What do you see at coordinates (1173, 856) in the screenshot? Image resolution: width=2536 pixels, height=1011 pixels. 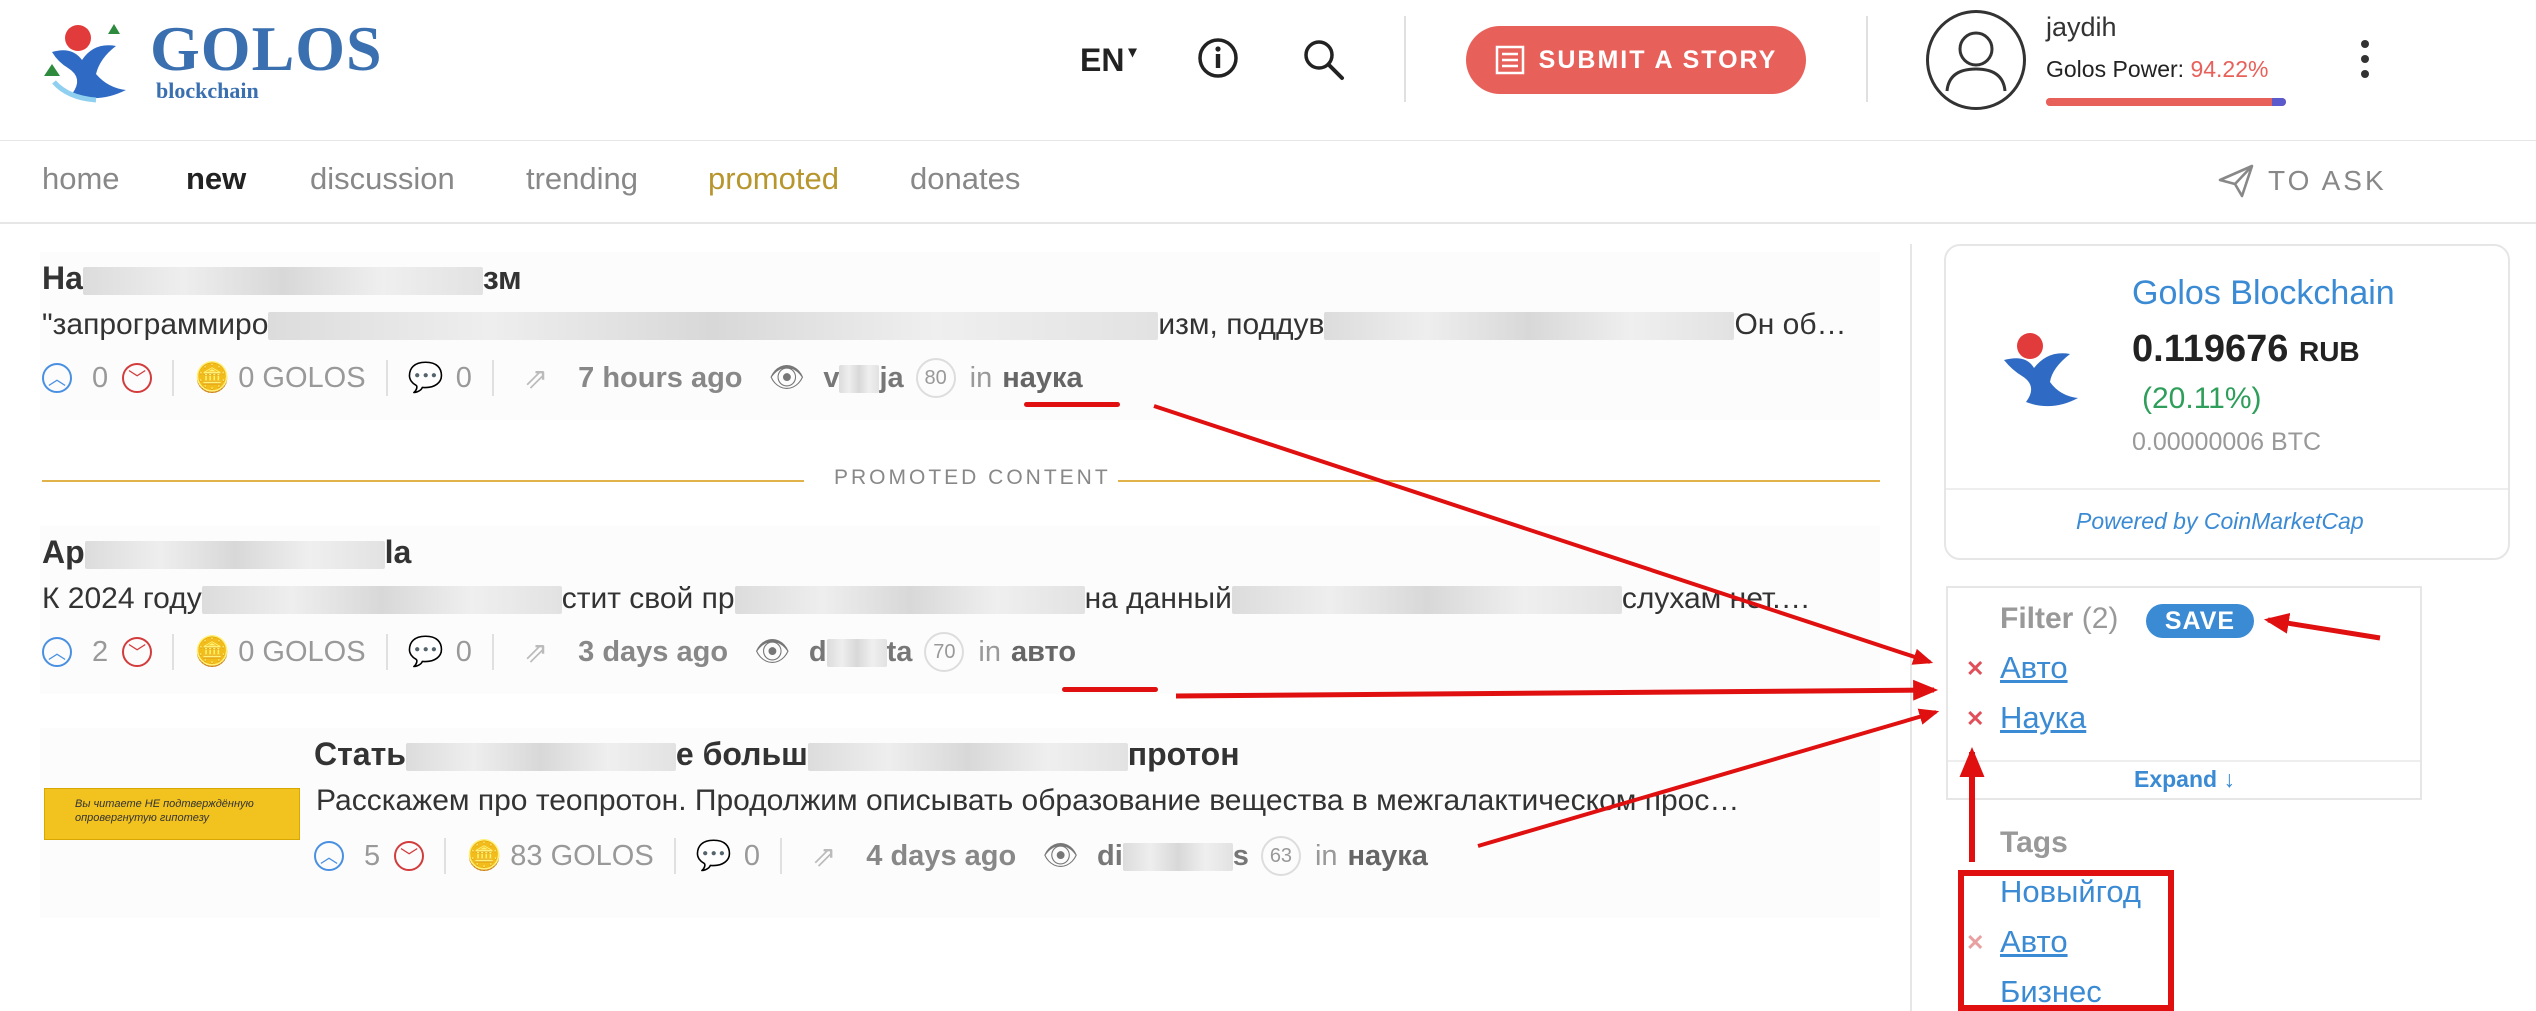 I see `author-name: di s` at bounding box center [1173, 856].